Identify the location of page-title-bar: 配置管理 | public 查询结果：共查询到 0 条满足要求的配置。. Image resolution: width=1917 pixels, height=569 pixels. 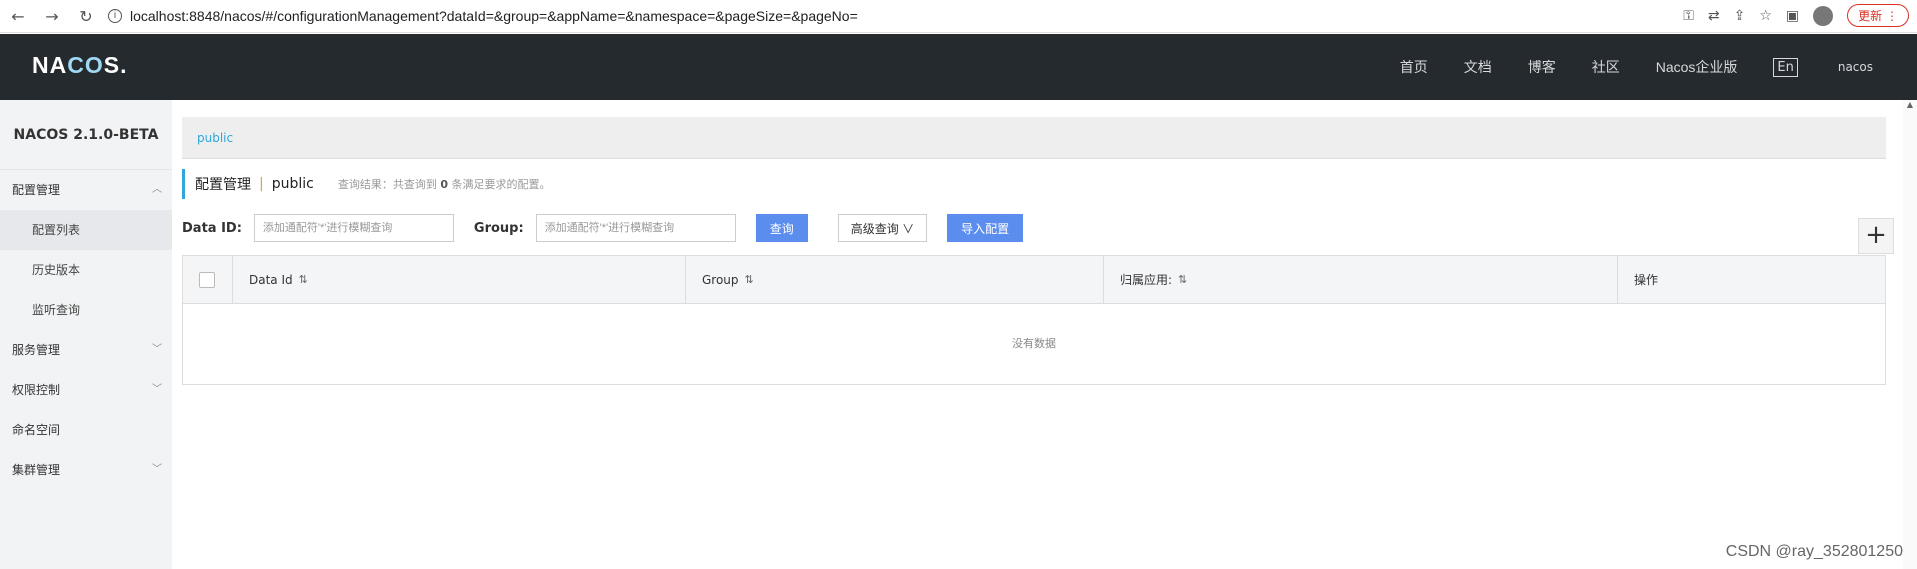
(1034, 184).